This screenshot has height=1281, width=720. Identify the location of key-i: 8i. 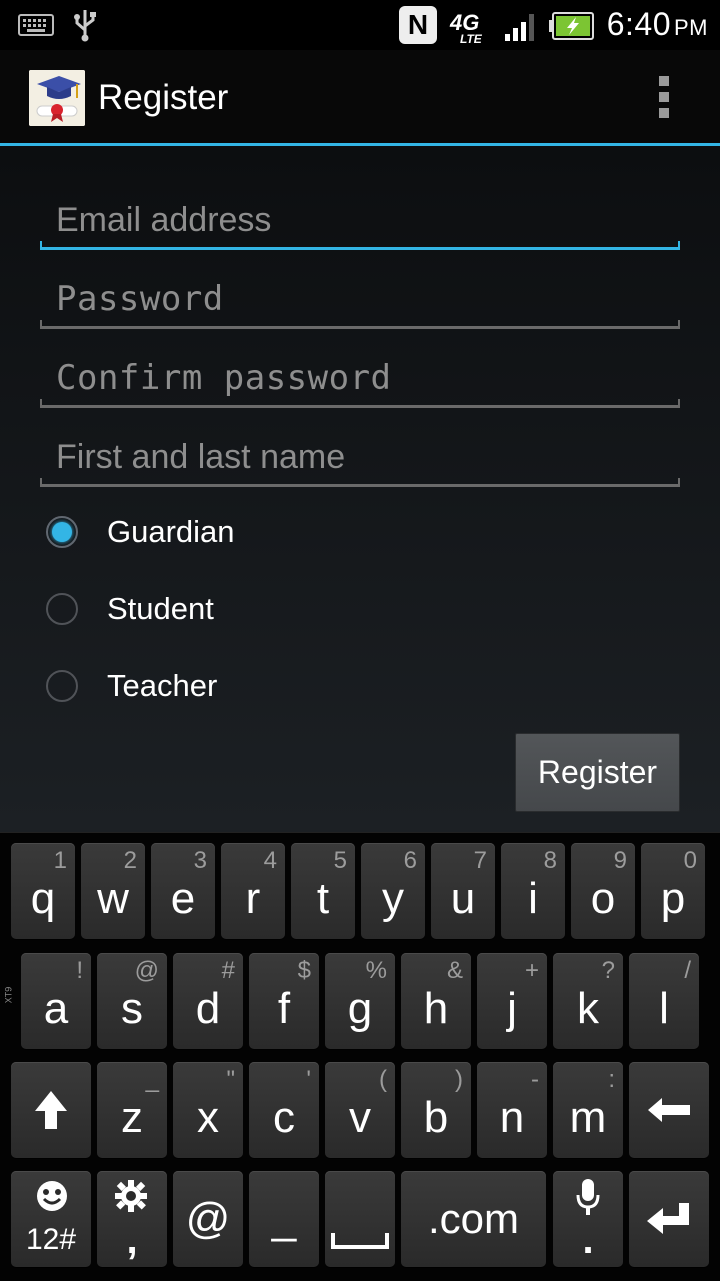
(533, 891).